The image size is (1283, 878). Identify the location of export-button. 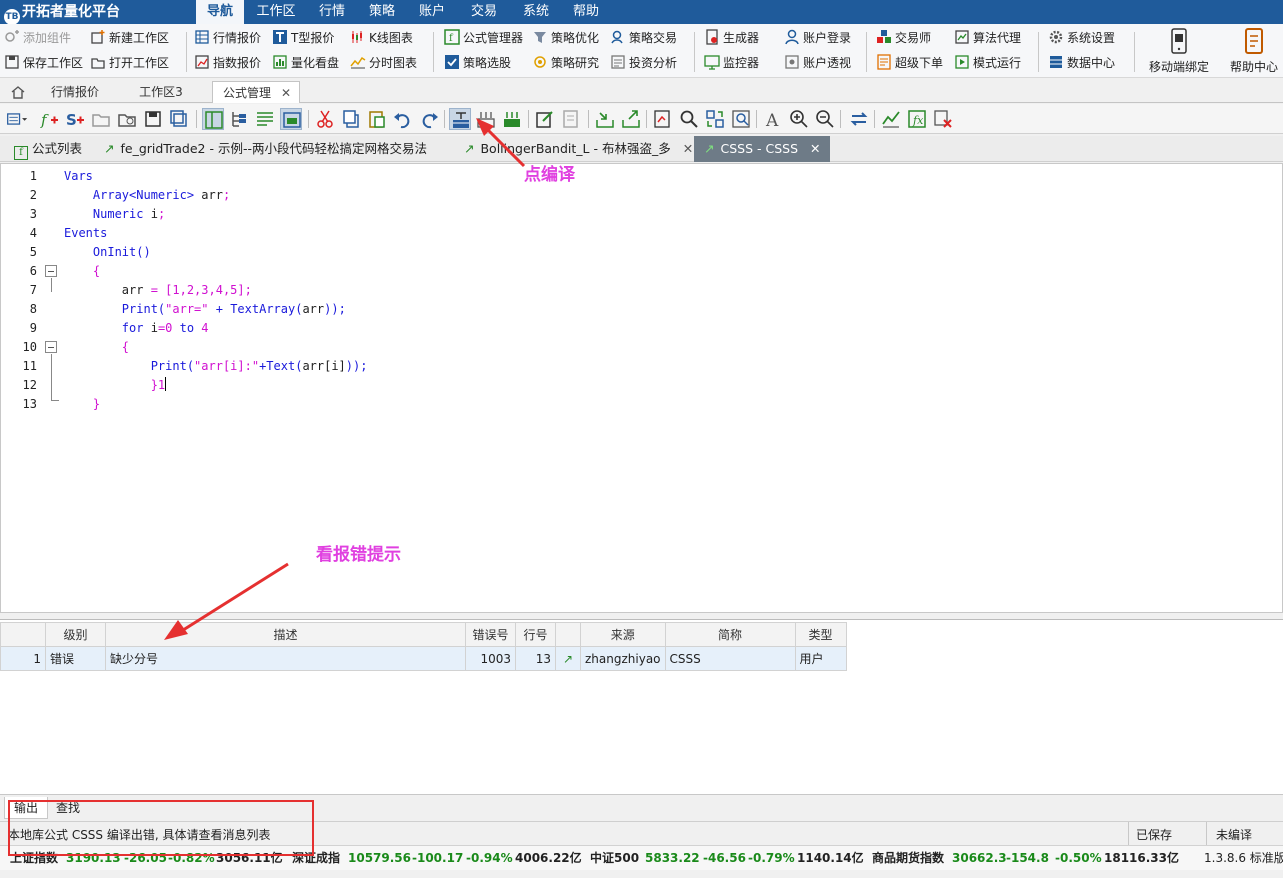
(631, 119).